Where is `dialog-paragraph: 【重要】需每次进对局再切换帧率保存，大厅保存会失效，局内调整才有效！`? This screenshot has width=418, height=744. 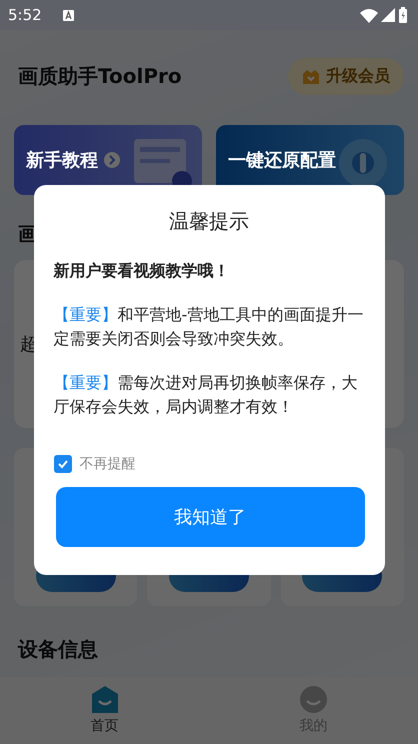
dialog-paragraph: 【重要】需每次进对局再切换帧率保存，大厅保存会失效，局内调整才有效！ is located at coordinates (206, 395).